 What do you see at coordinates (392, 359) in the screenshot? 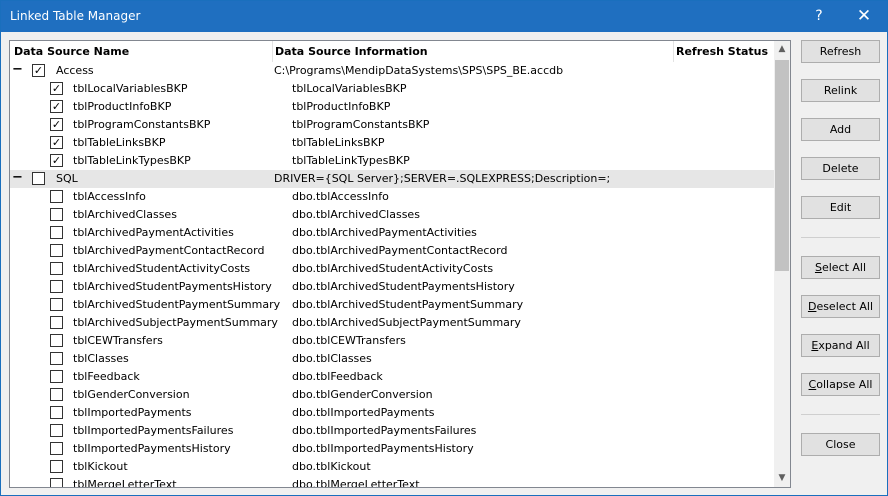
I see `table-row: tblClasses dbo.tblClasses` at bounding box center [392, 359].